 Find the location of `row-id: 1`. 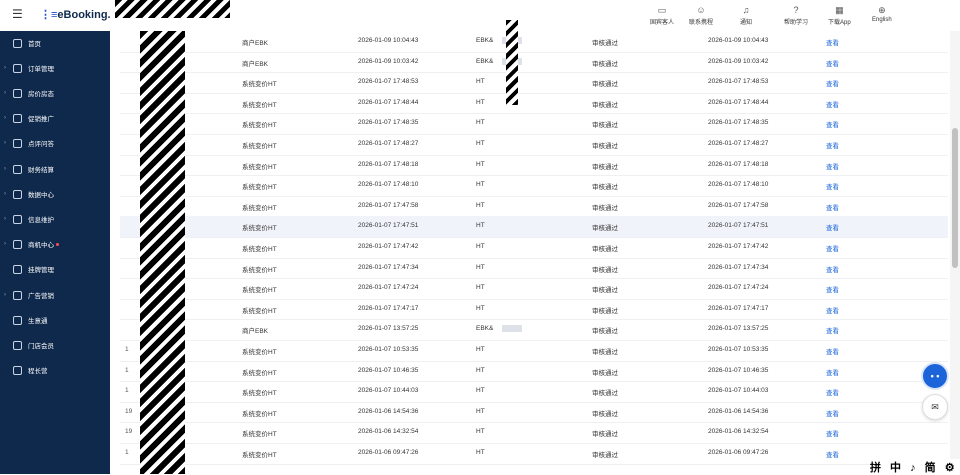

row-id: 1 is located at coordinates (127, 452).